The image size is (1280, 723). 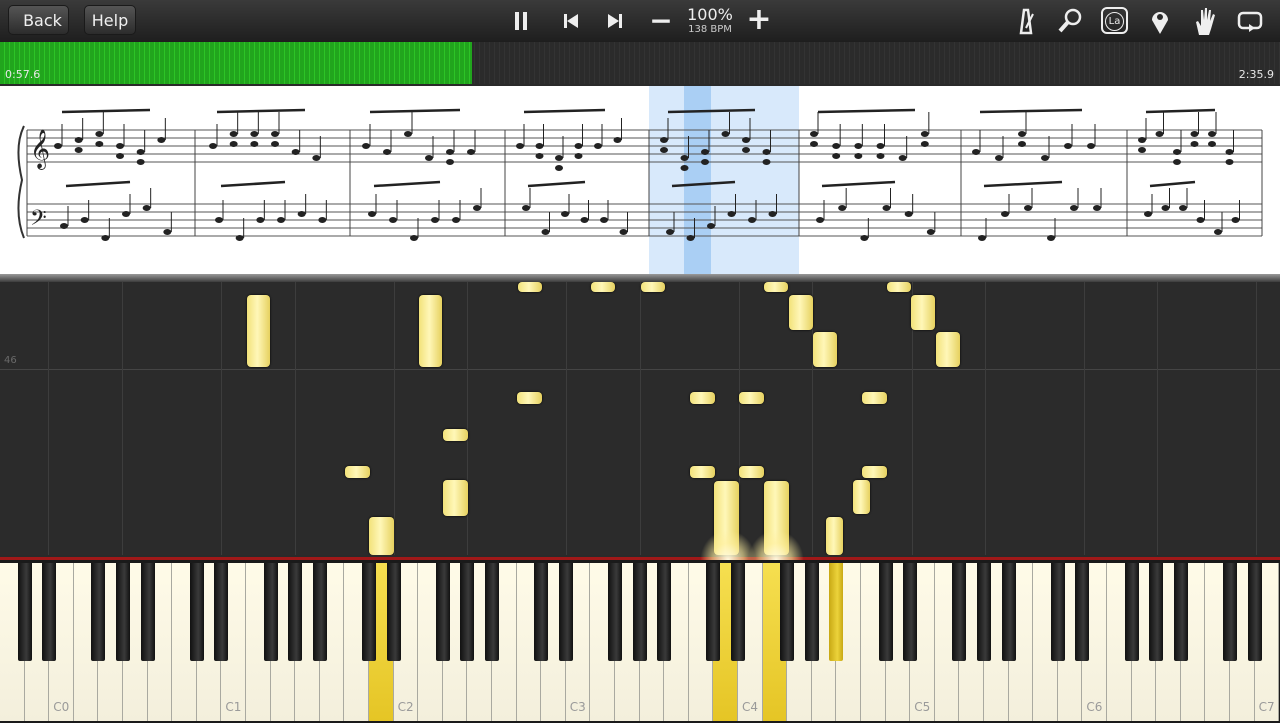 What do you see at coordinates (1070, 21) in the screenshot?
I see `search-button` at bounding box center [1070, 21].